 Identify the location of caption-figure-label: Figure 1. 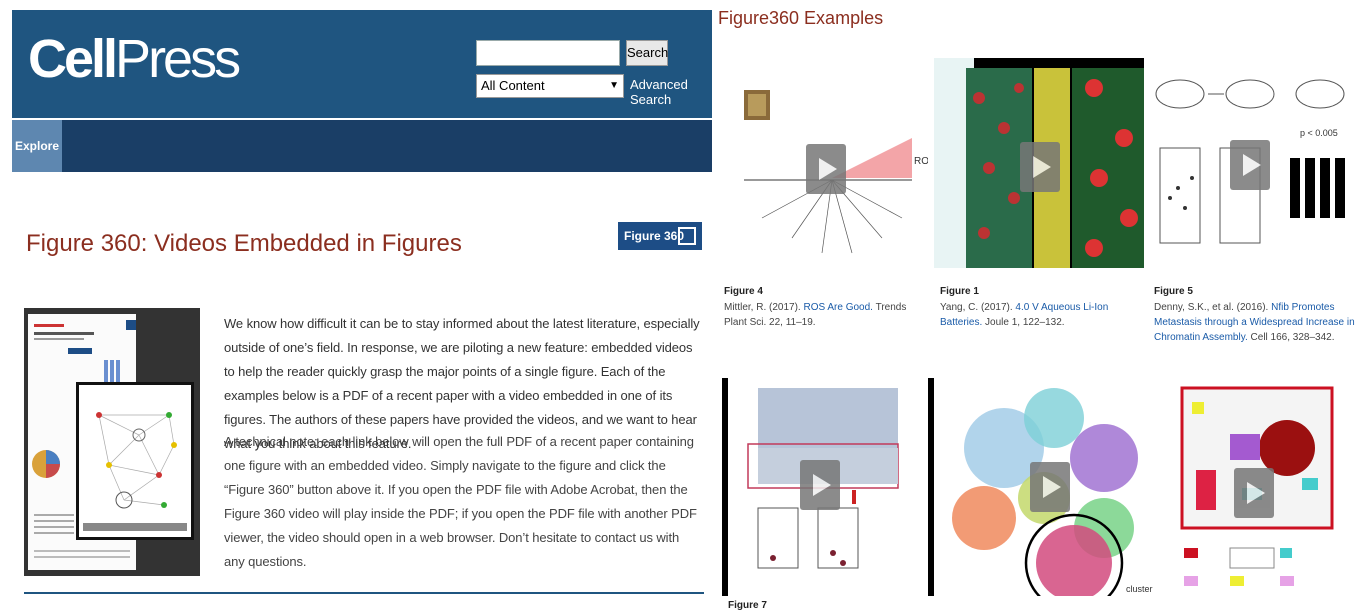
(959, 291).